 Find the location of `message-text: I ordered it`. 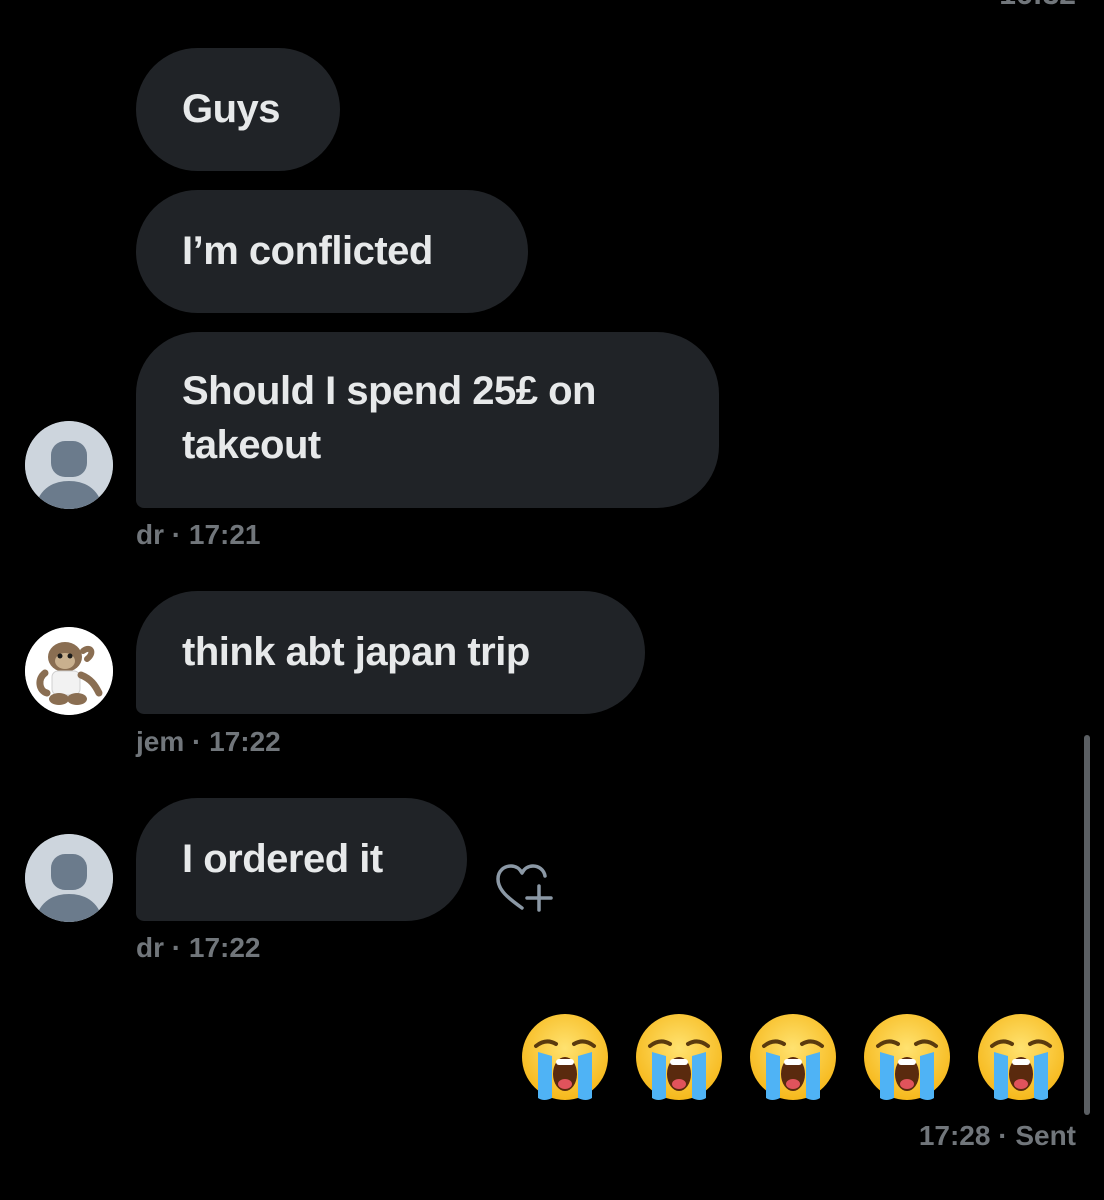

message-text: I ordered it is located at coordinates (282, 859).